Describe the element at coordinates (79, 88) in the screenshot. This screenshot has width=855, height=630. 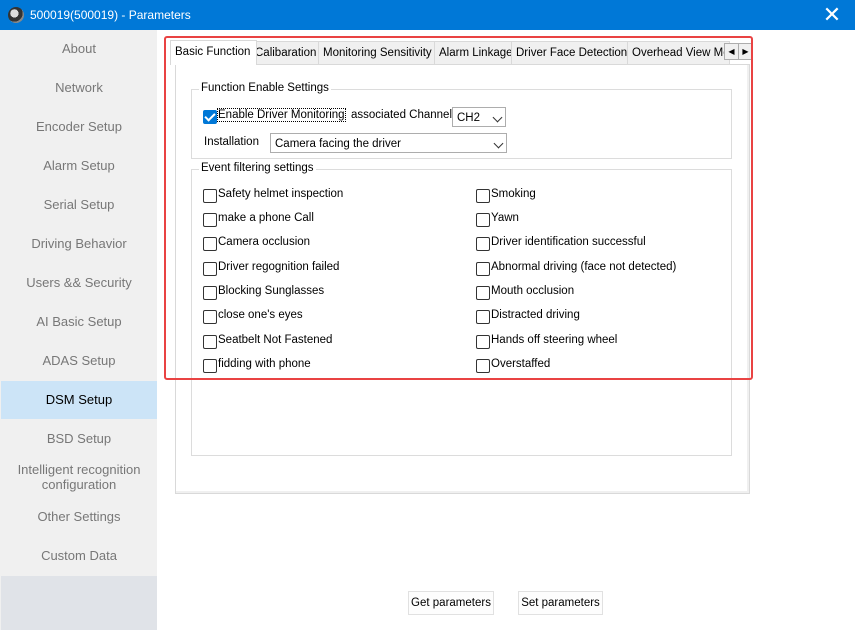
I see `sidebar-item-network: Network` at that location.